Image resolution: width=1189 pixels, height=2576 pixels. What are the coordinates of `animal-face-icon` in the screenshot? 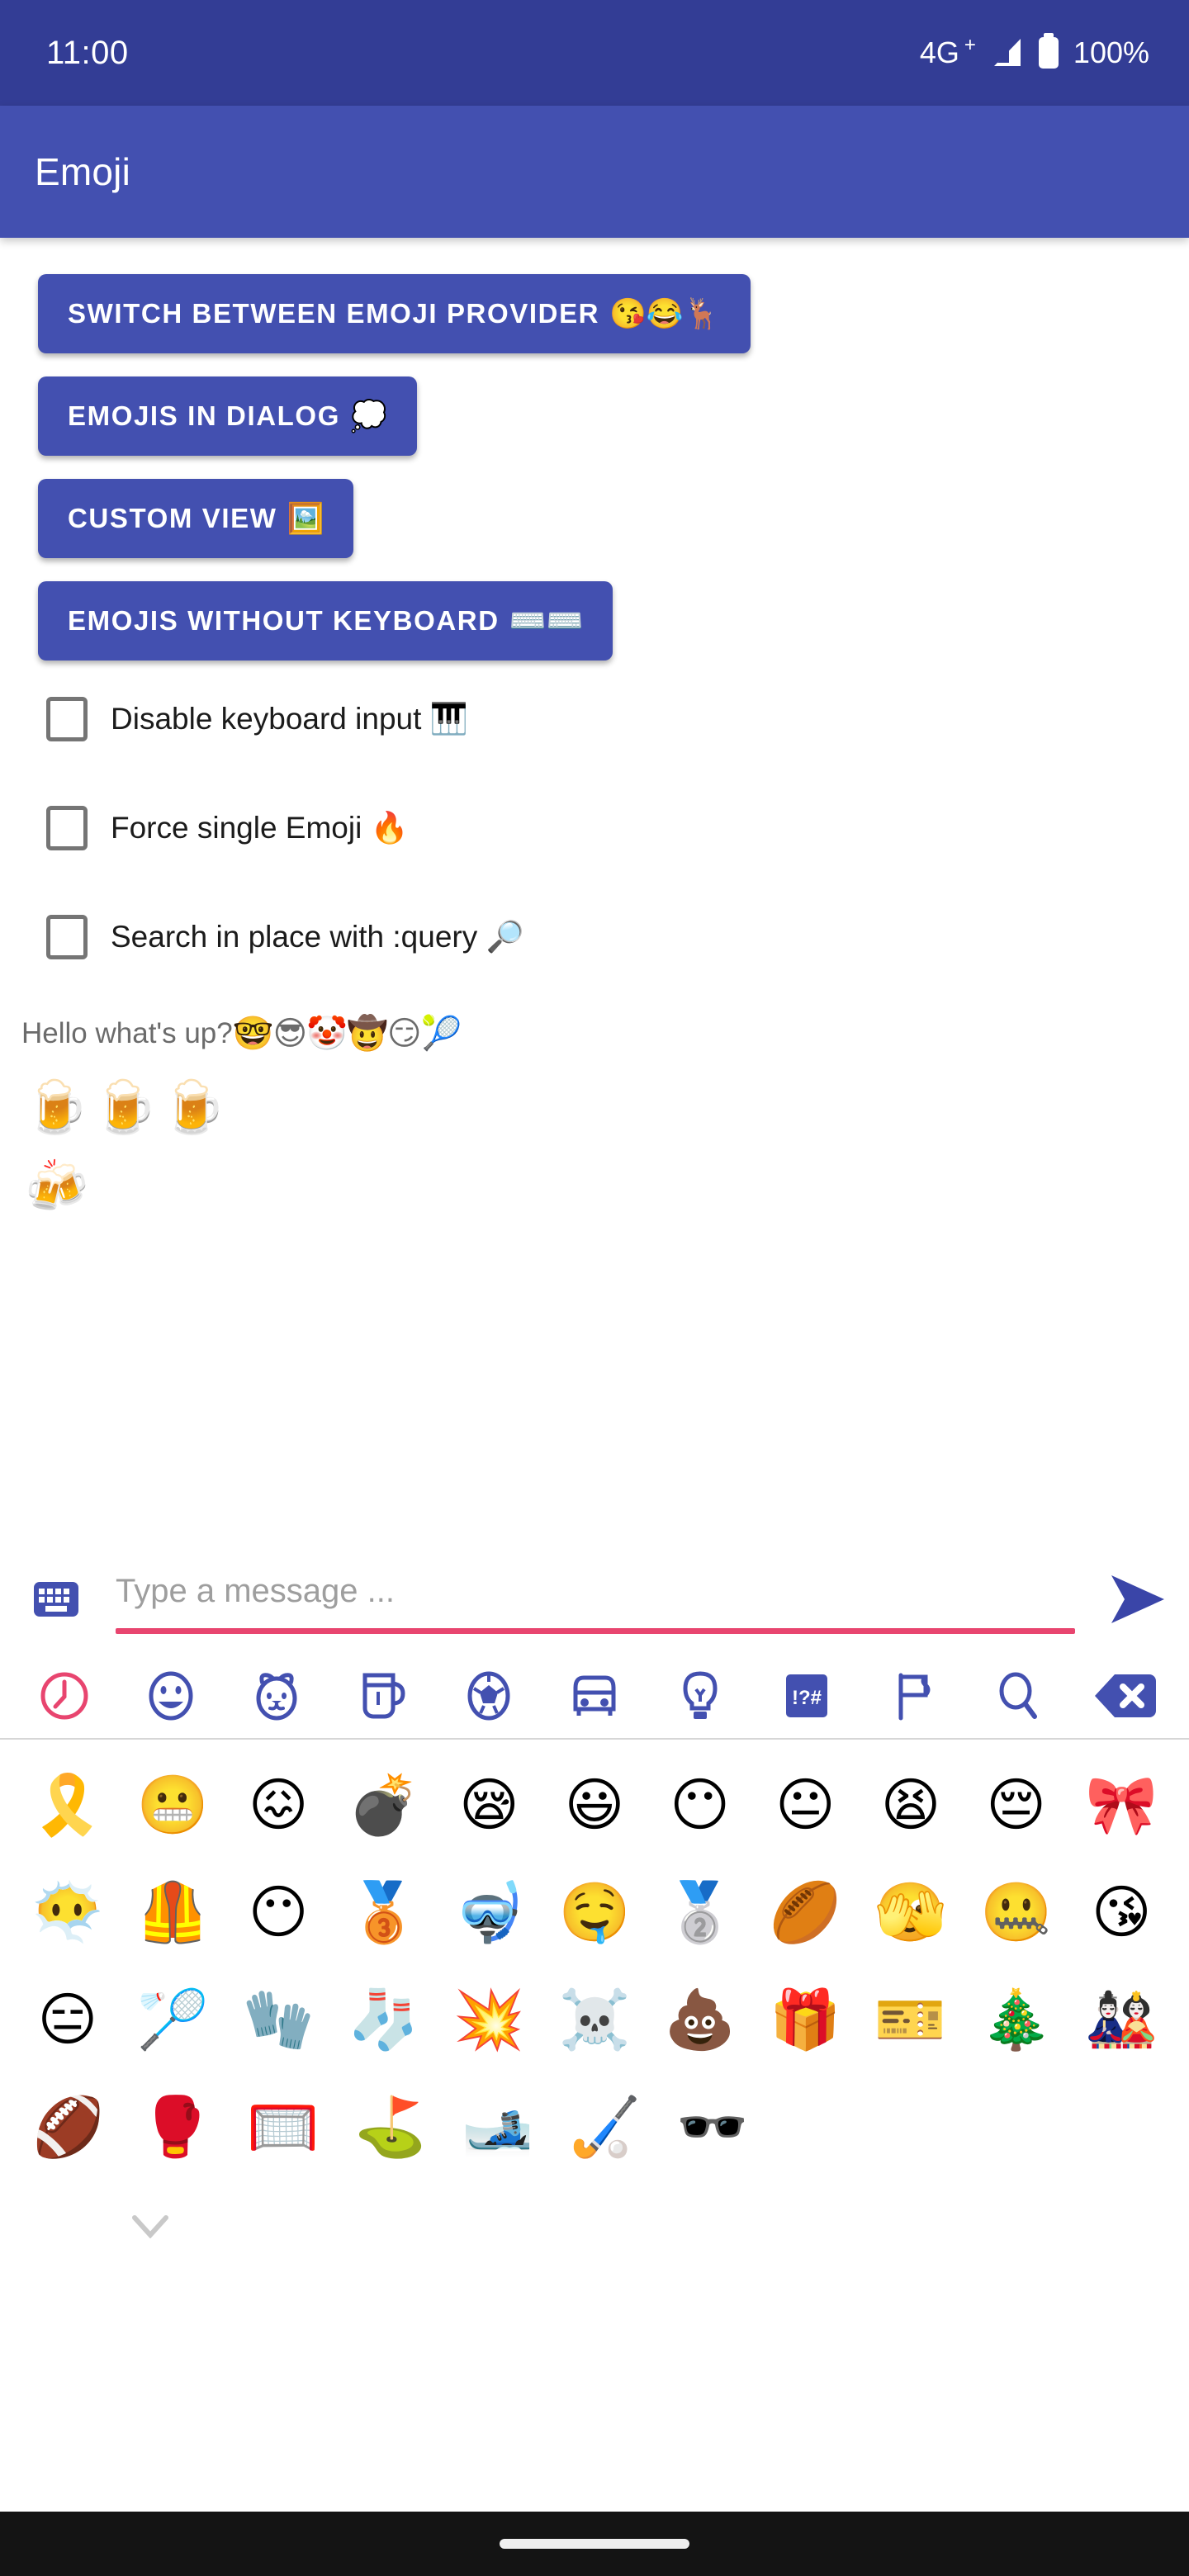 It's located at (276, 1696).